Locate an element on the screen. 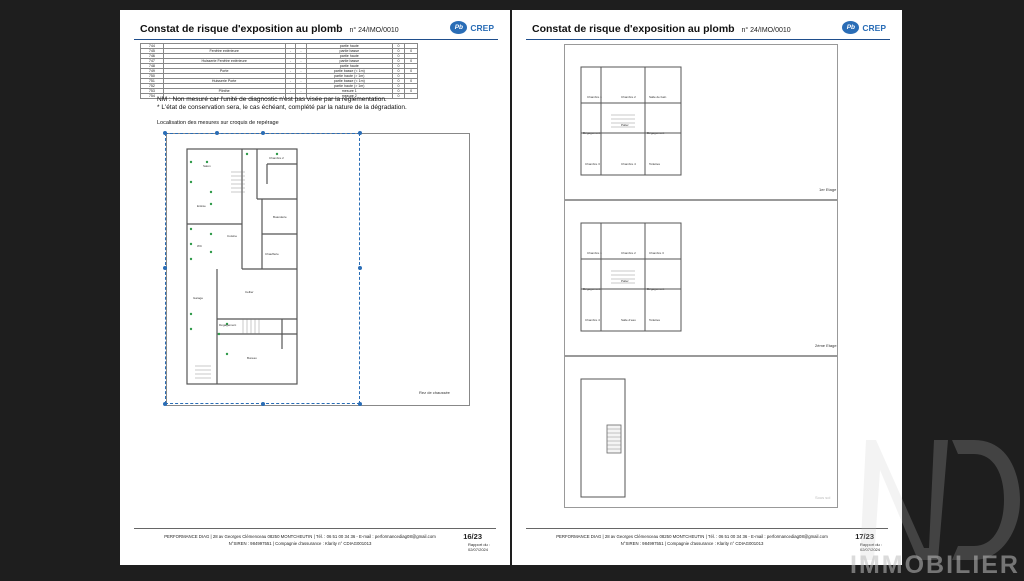  plan-panel-floor3: Sous sol is located at coordinates (701, 432).